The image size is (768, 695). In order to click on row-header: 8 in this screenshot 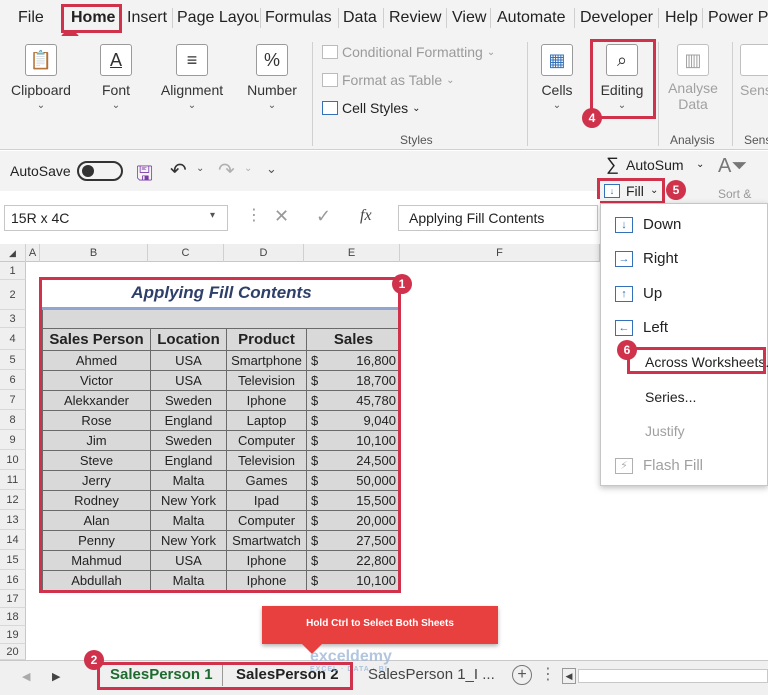, I will do `click(13, 420)`.